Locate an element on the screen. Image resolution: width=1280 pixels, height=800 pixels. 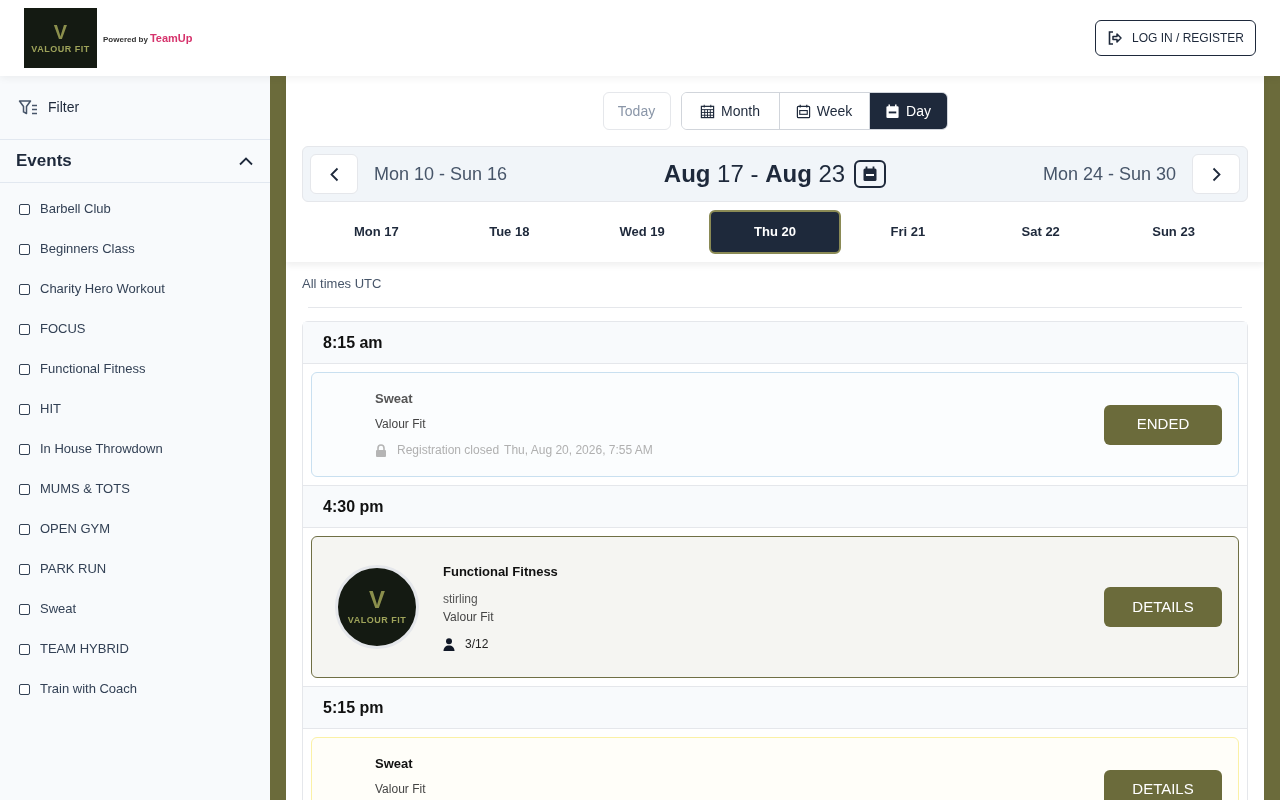
timezone-note: All times UTC is located at coordinates (342, 284).